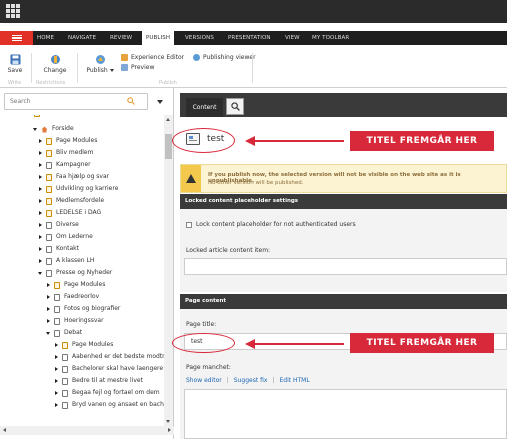 The height and width of the screenshot is (439, 507). What do you see at coordinates (109, 369) in the screenshot?
I see `tree-item: Bachelorer skal have laengere ti` at bounding box center [109, 369].